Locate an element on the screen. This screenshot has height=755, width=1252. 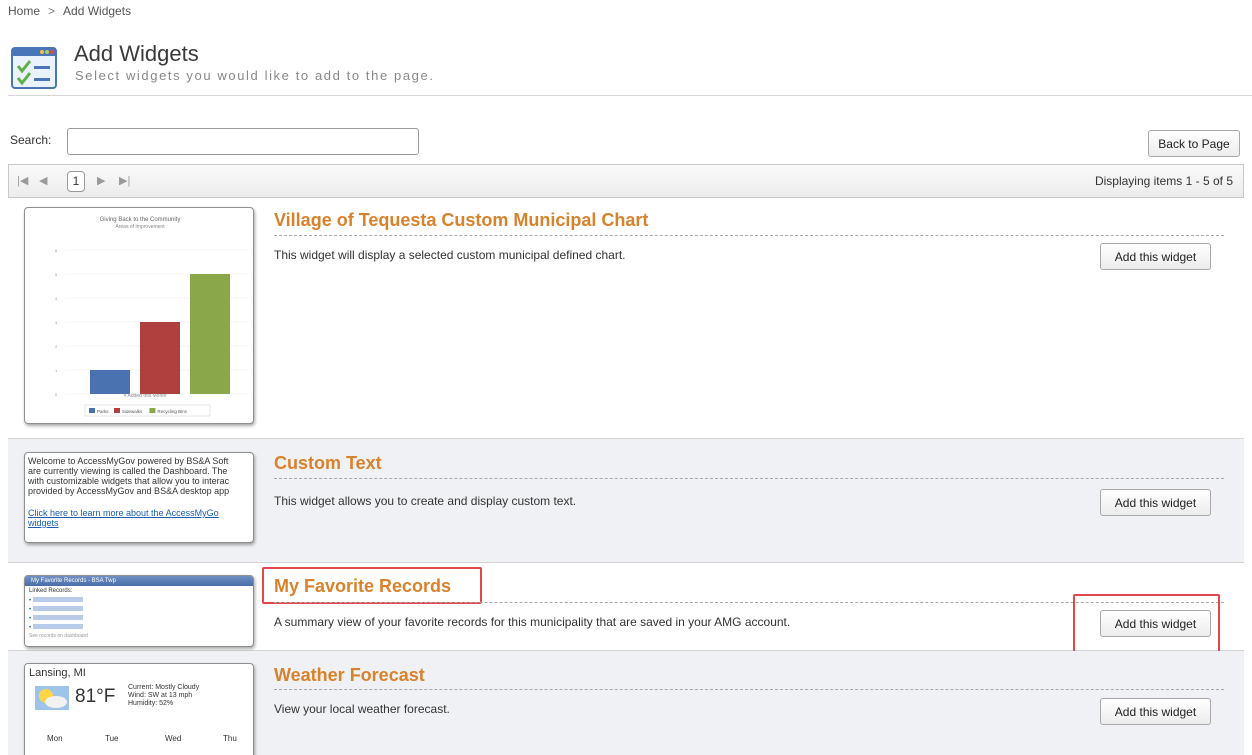
chart-thumb-ytick: 2 is located at coordinates (56, 346).